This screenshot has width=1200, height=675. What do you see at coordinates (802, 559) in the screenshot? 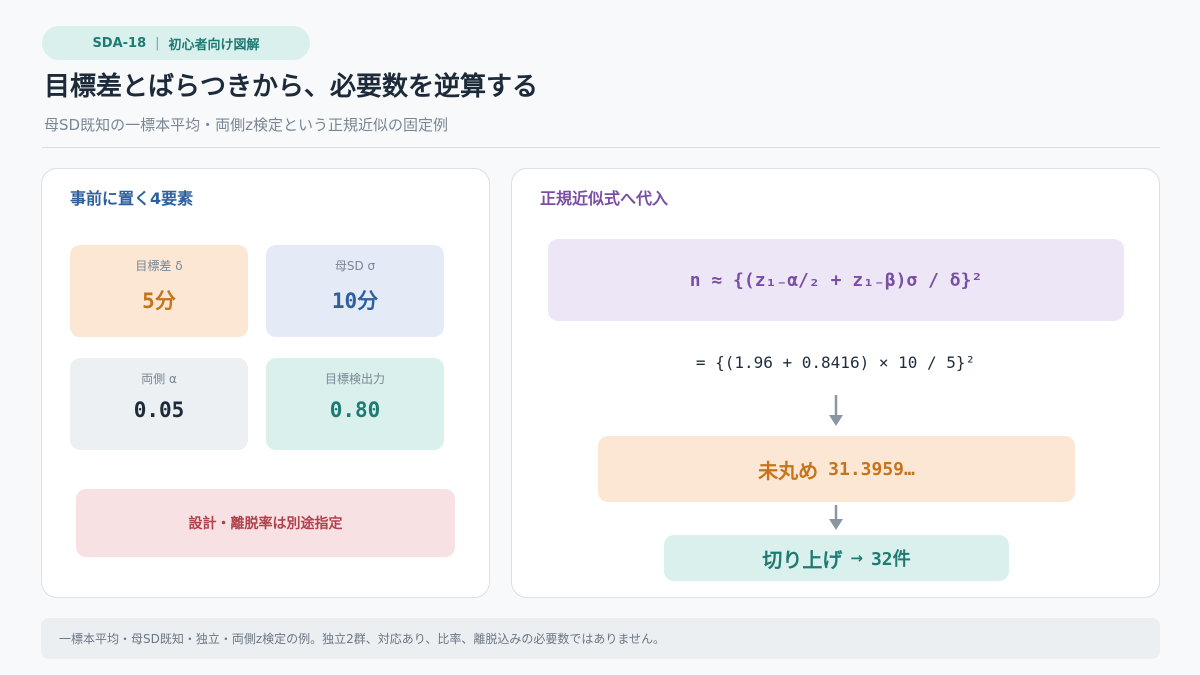
I see `rounded-label: 切り上げ` at bounding box center [802, 559].